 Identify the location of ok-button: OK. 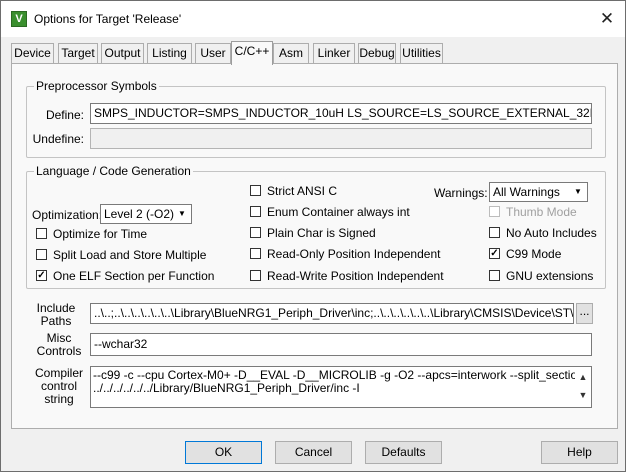
(223, 452).